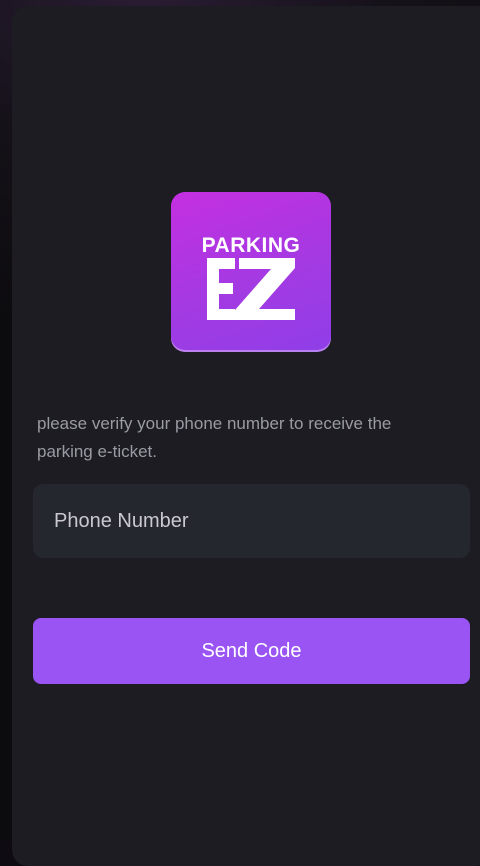  I want to click on phone-number-input, so click(251, 521).